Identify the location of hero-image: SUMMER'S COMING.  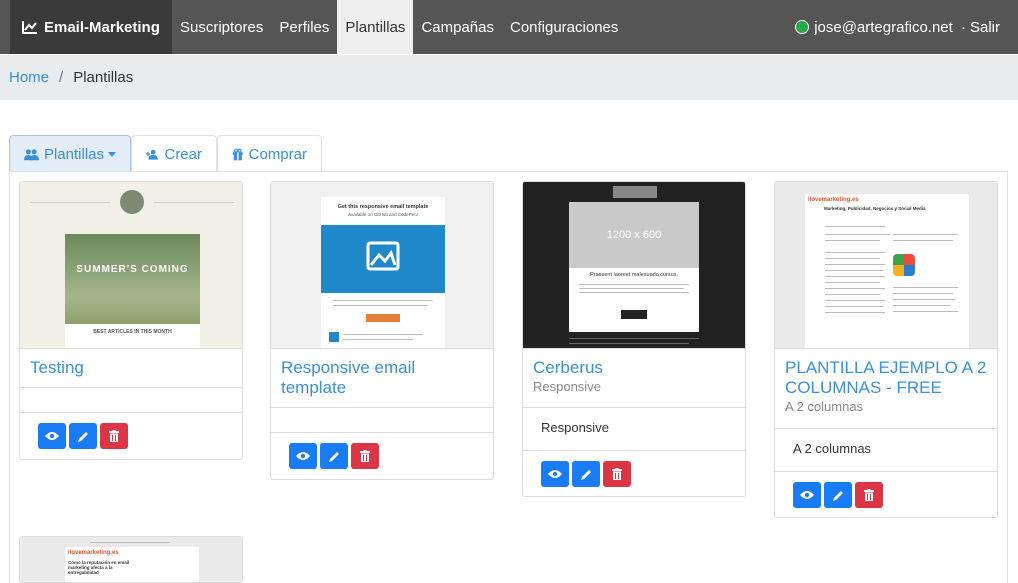
(132, 279).